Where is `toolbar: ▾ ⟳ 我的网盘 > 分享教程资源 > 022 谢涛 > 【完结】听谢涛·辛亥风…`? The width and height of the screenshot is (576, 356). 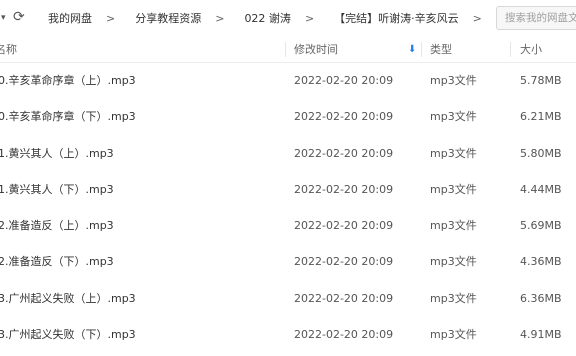
toolbar: ▾ ⟳ 我的网盘 > 分享教程资源 > 022 谢涛 > 【完结】听谢涛·辛亥风… is located at coordinates (288, 18).